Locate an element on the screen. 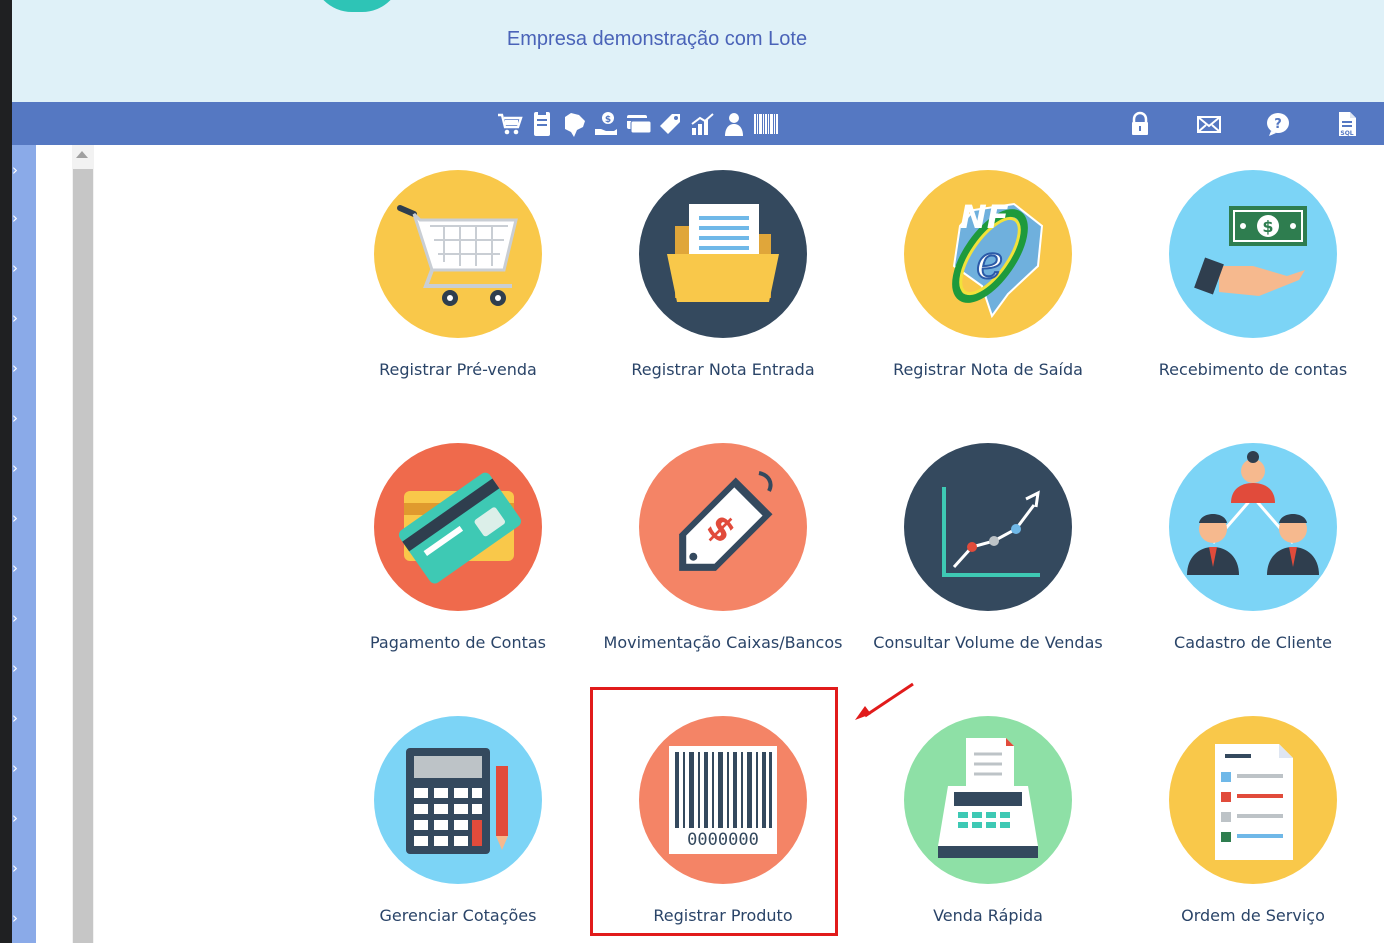 Image resolution: width=1384 pixels, height=943 pixels. user-icon is located at coordinates (734, 124).